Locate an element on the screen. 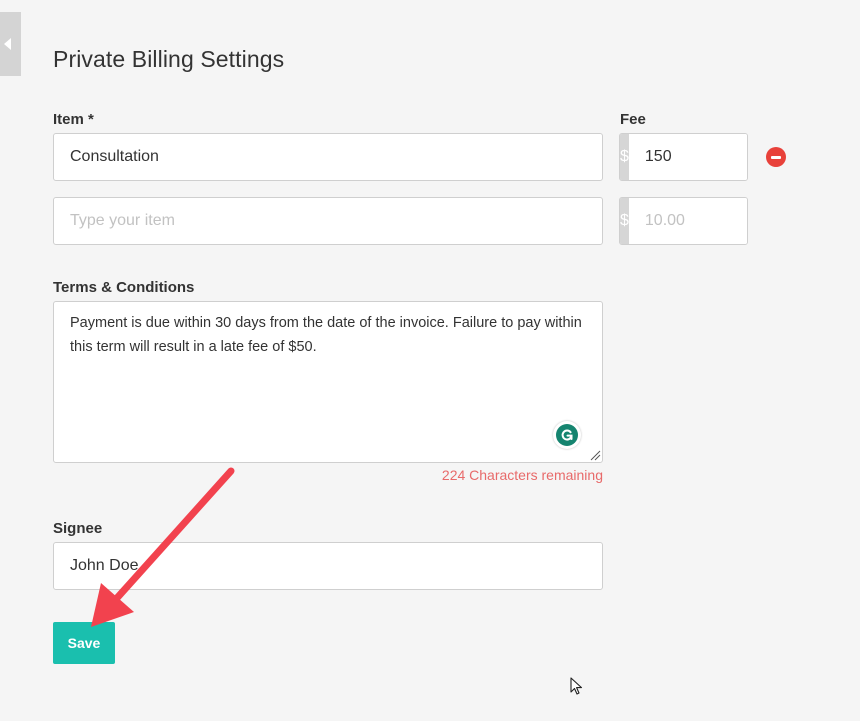 This screenshot has height=721, width=860. mouse-pointer-icon is located at coordinates (576, 686).